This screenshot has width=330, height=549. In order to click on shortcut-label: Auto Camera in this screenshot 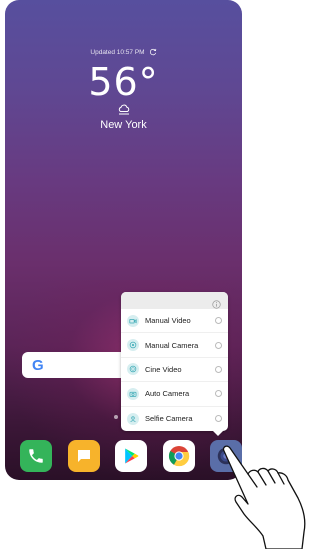, I will do `click(167, 394)`.